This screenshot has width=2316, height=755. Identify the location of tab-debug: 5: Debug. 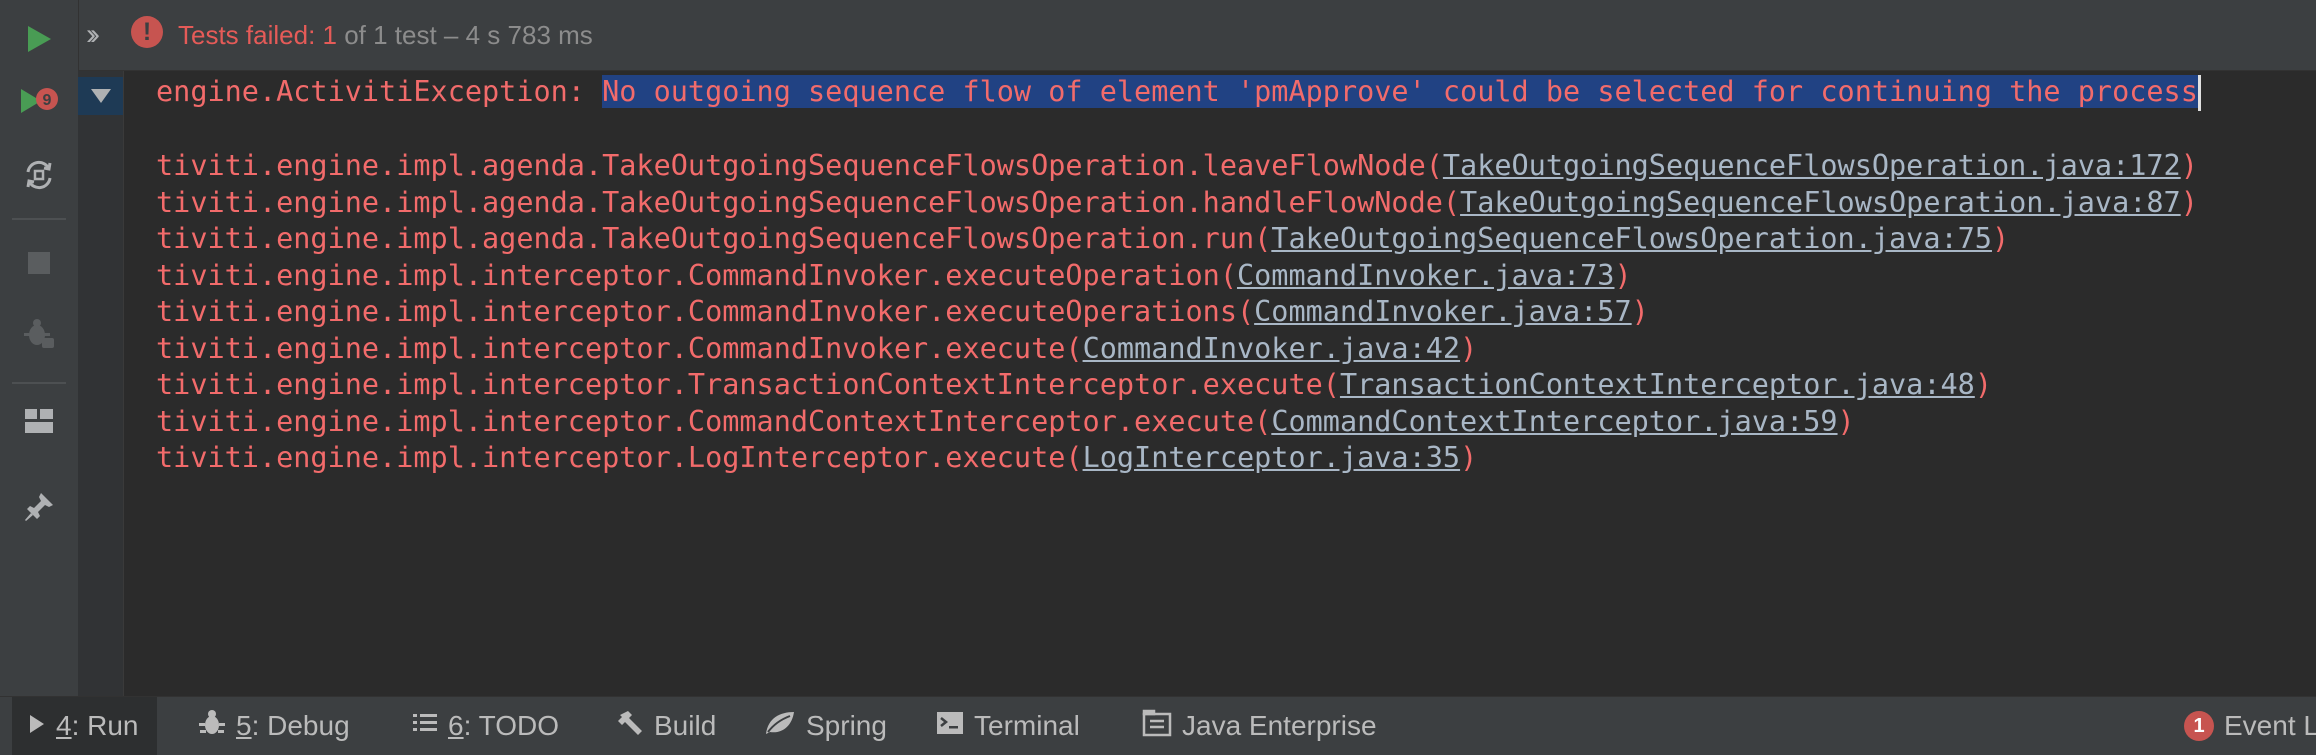
(274, 726).